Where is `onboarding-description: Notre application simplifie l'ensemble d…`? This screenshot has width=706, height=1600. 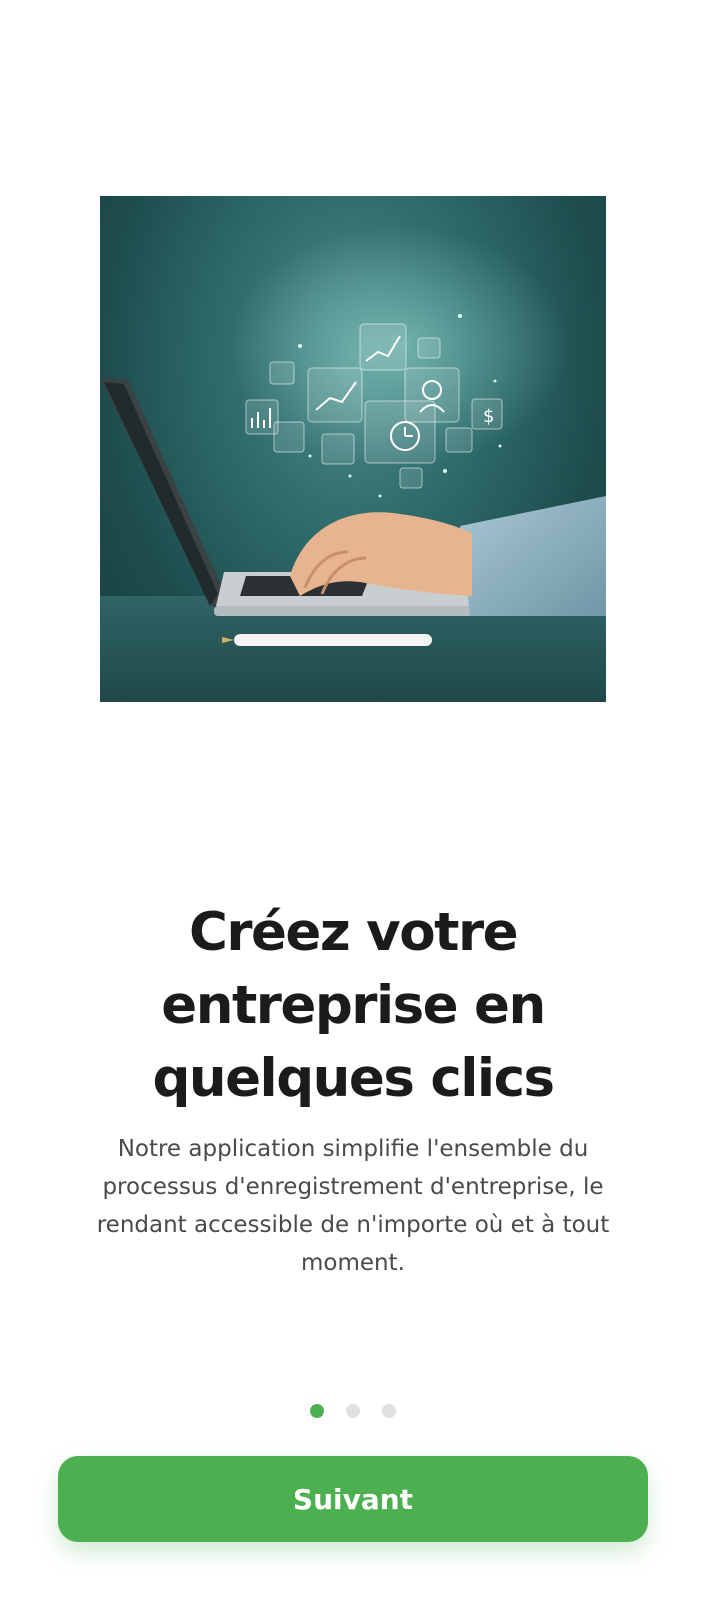 onboarding-description: Notre application simplifie l'ensemble d… is located at coordinates (353, 1206).